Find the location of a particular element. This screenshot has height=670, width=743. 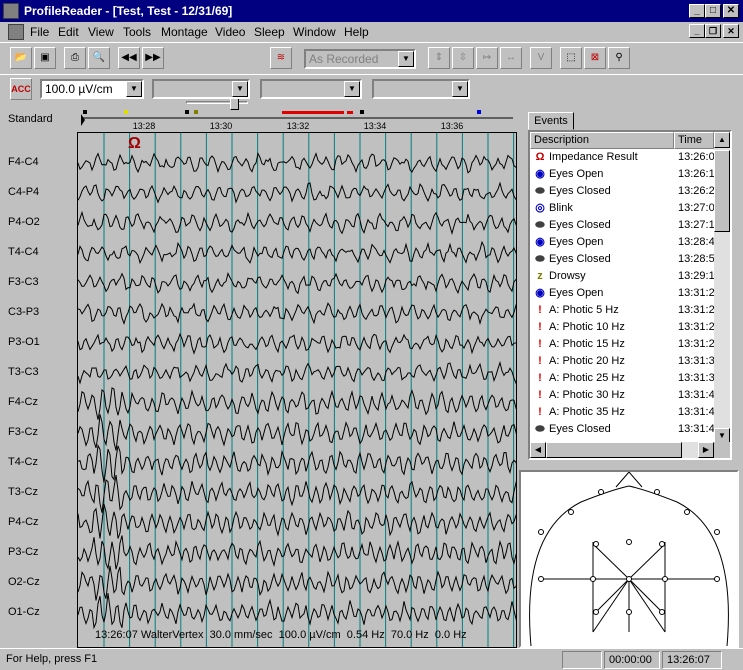

event-row: Ω Impedance Result 13:26:0 is located at coordinates (622, 157).